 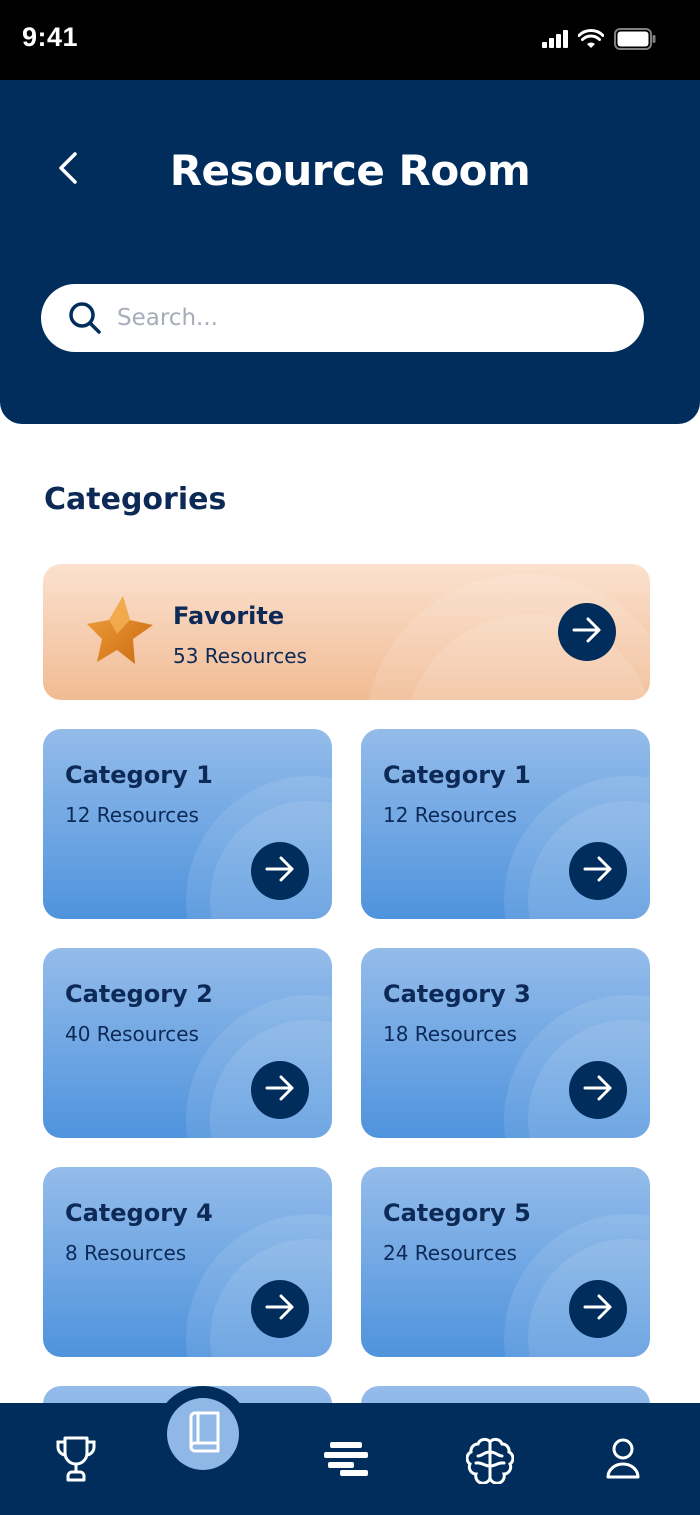 I want to click on favorite-card: Favorite 53 Resources, so click(x=346, y=632).